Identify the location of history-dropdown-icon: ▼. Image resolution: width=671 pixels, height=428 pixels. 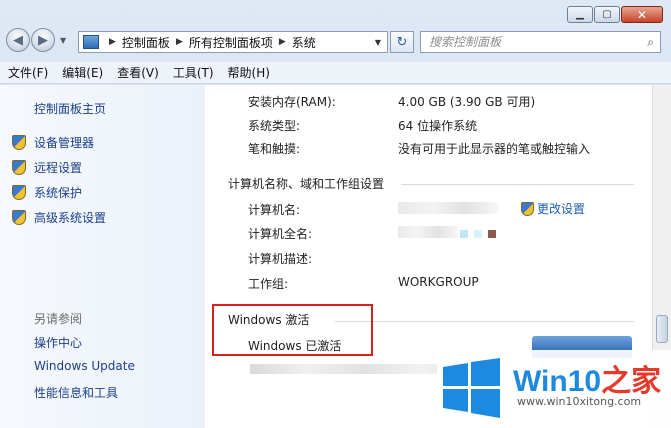
(63, 40).